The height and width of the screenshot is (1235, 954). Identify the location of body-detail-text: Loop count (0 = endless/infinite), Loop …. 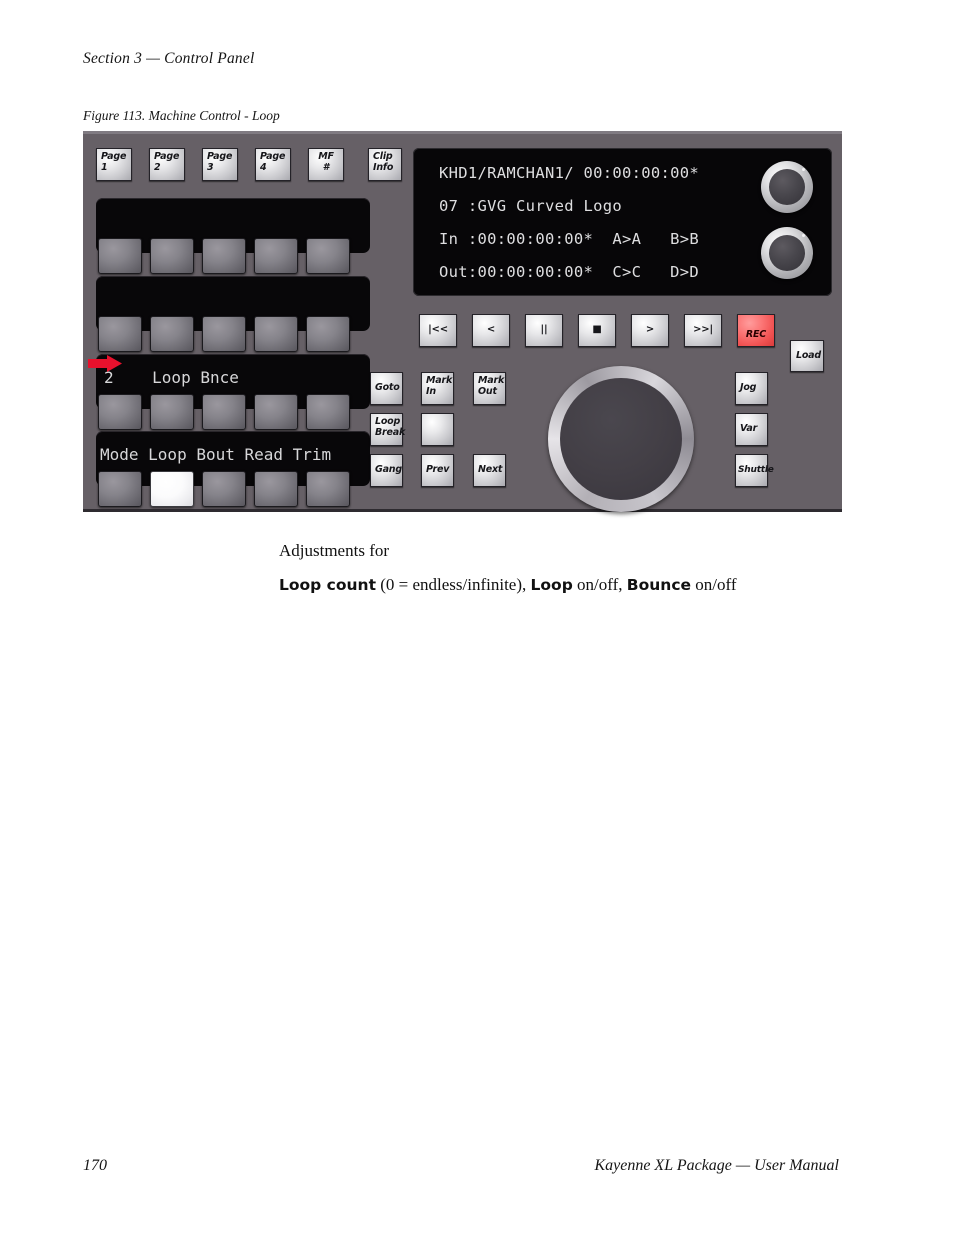
(508, 585).